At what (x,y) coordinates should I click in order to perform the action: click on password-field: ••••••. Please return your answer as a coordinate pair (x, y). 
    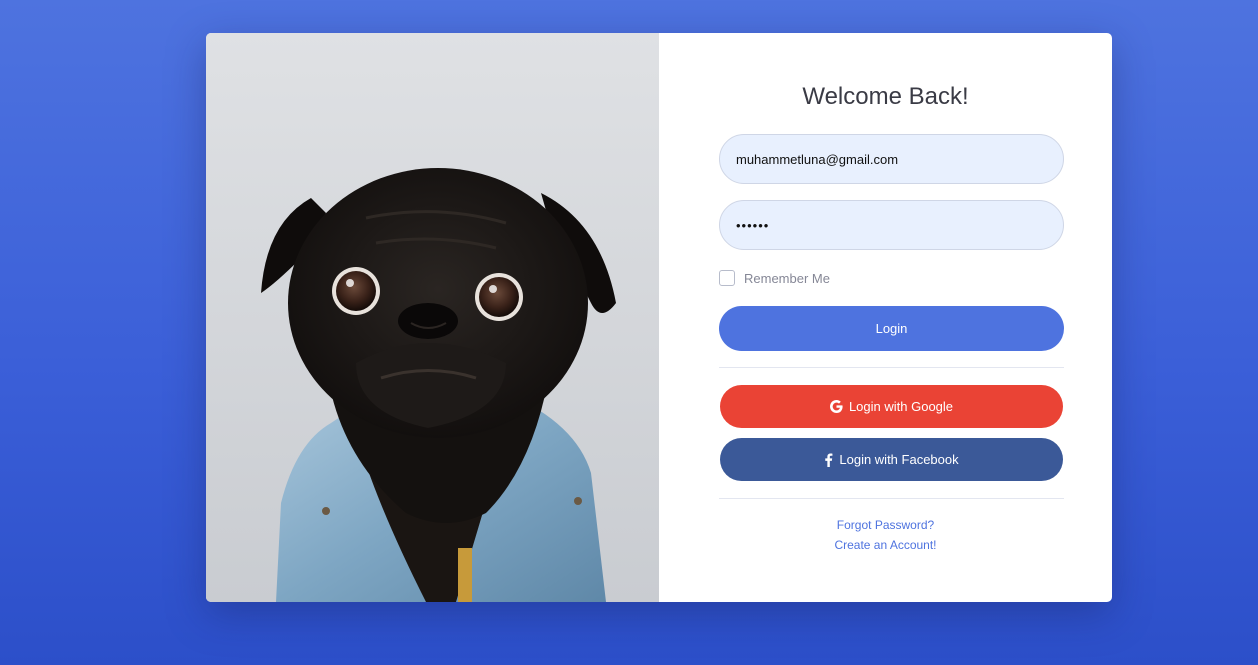
    Looking at the image, I should click on (891, 225).